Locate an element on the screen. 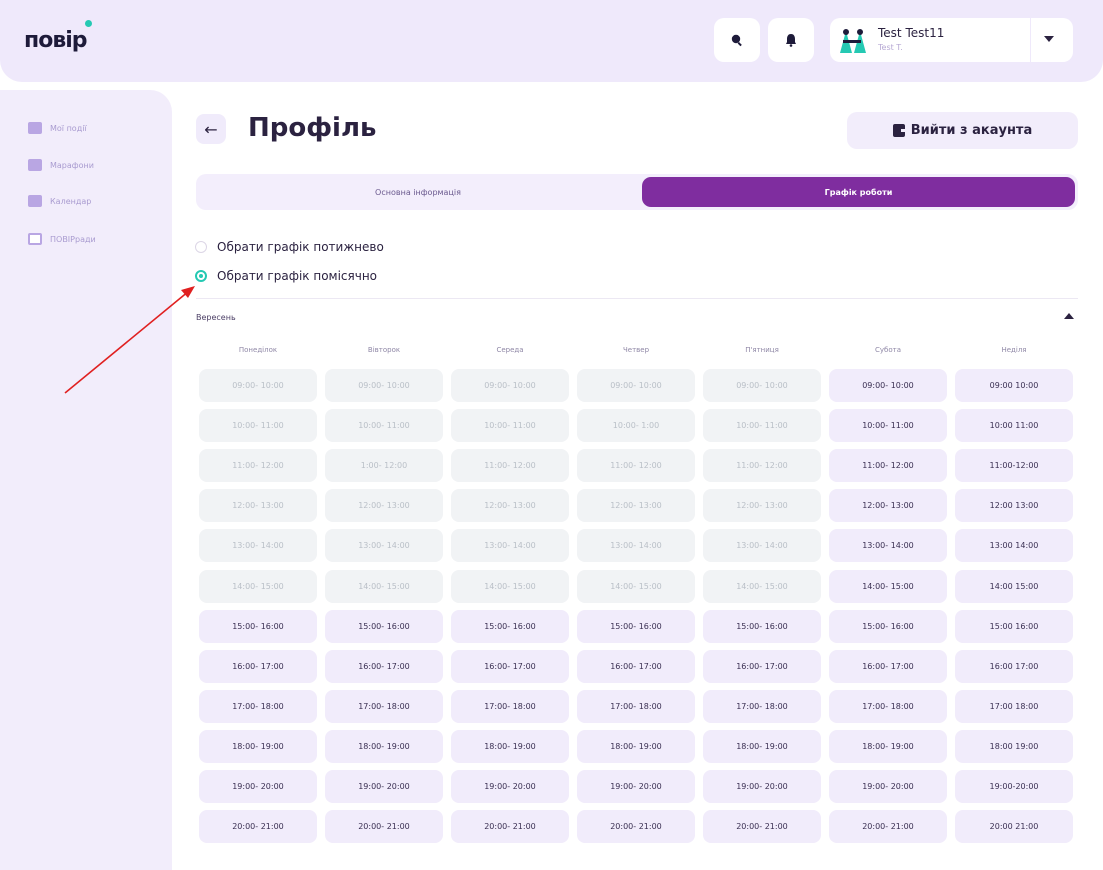  radio-monthly is located at coordinates (201, 276).